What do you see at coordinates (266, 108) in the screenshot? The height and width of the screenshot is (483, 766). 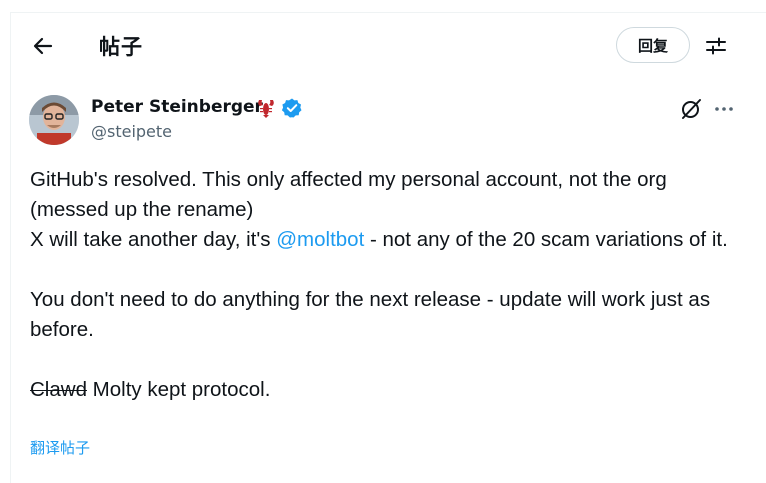 I see `lobster-emoji-icon` at bounding box center [266, 108].